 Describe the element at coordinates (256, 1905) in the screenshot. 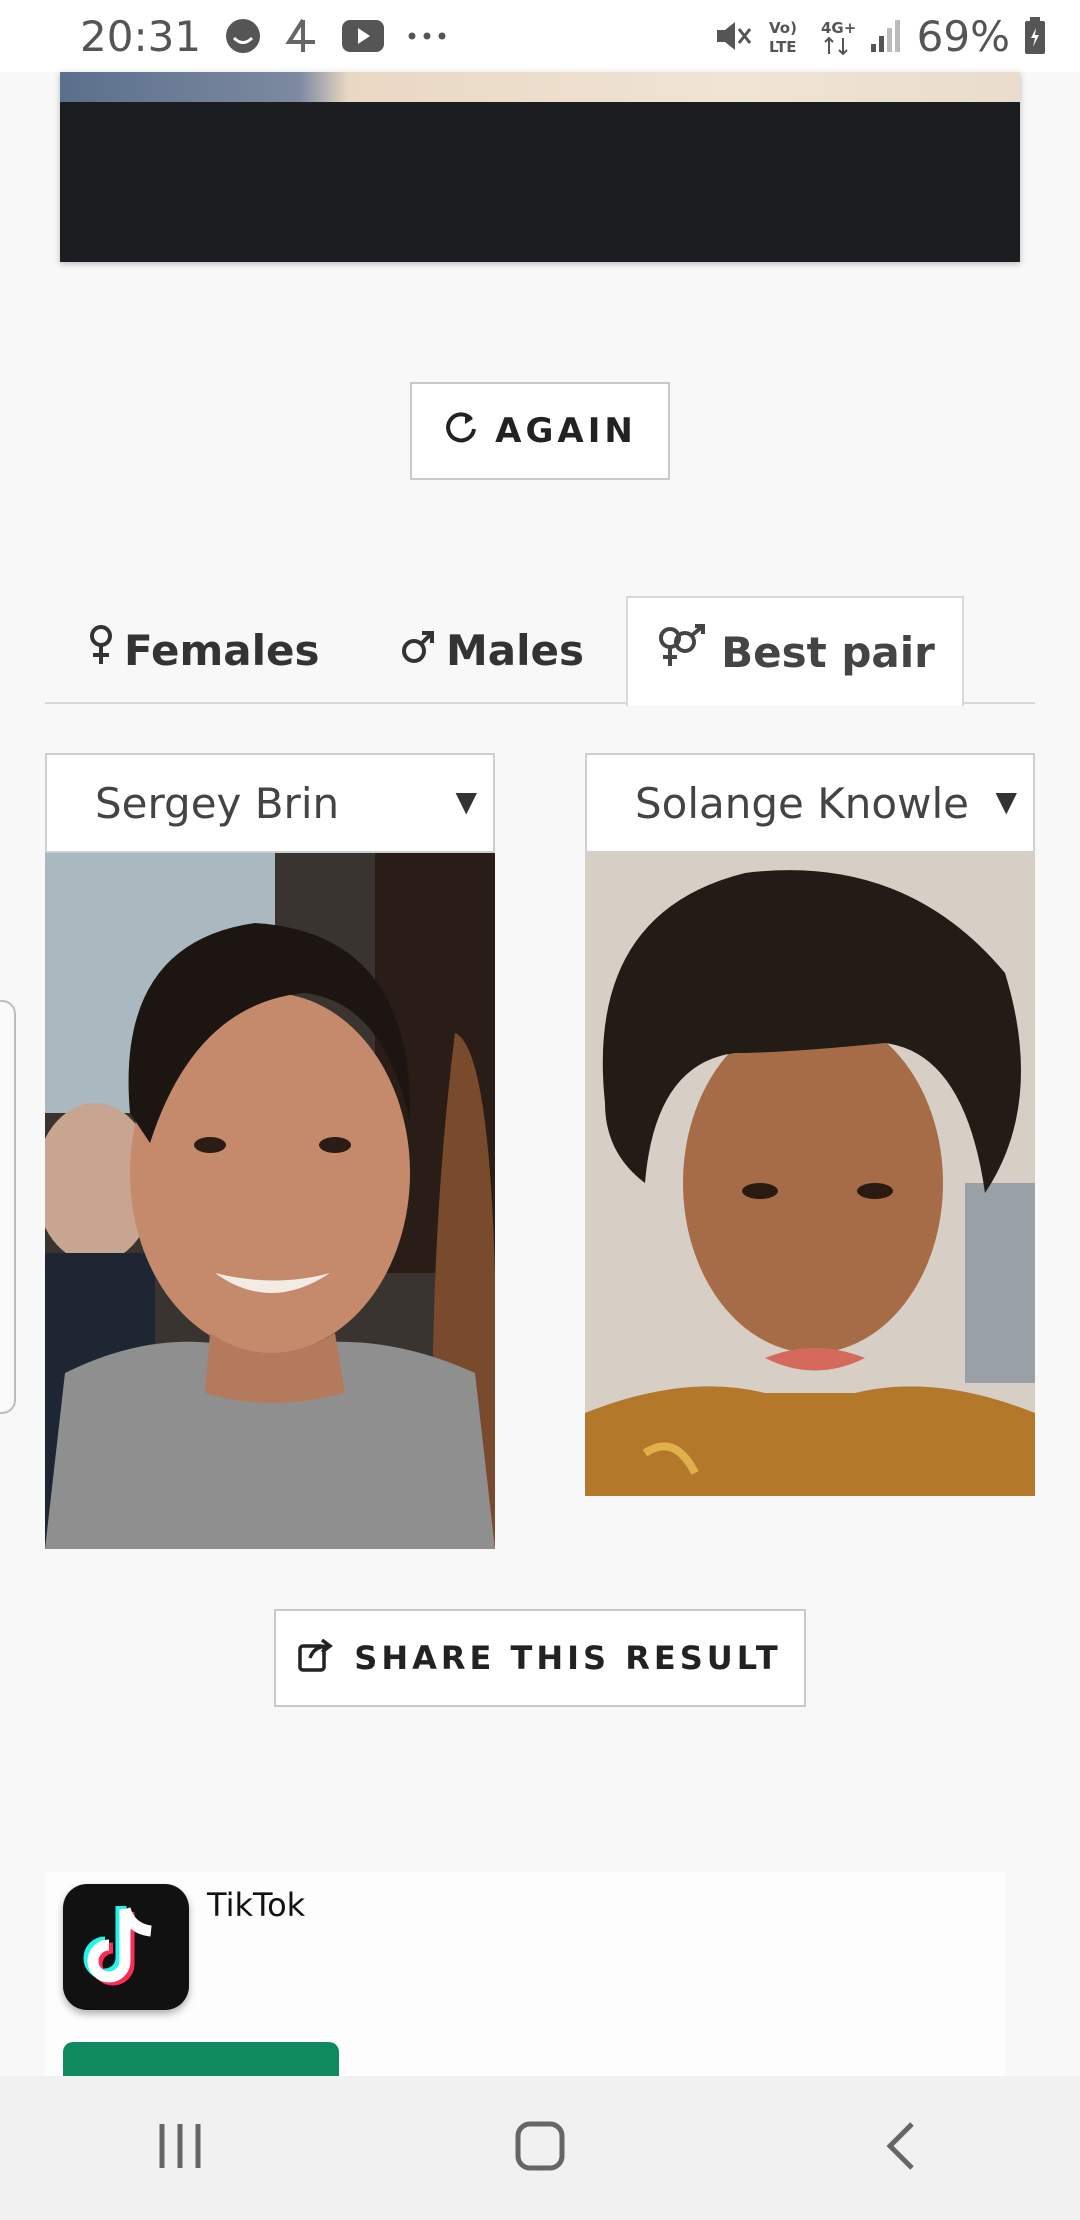

I see `ad-app-name: TikTok` at that location.